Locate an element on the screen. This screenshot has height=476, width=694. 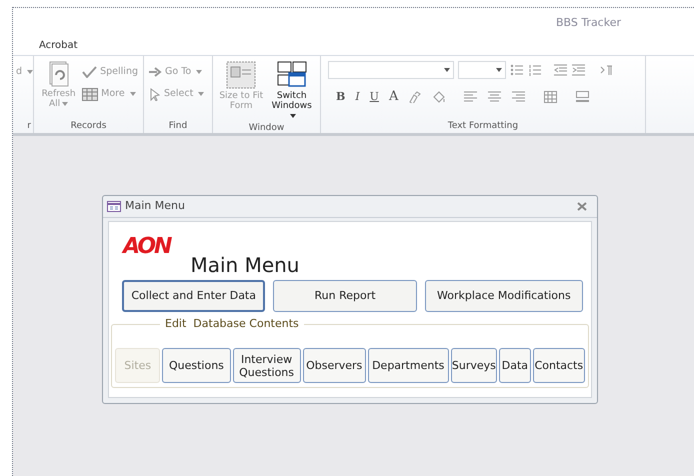
numbered-list-icon is located at coordinates (535, 70).